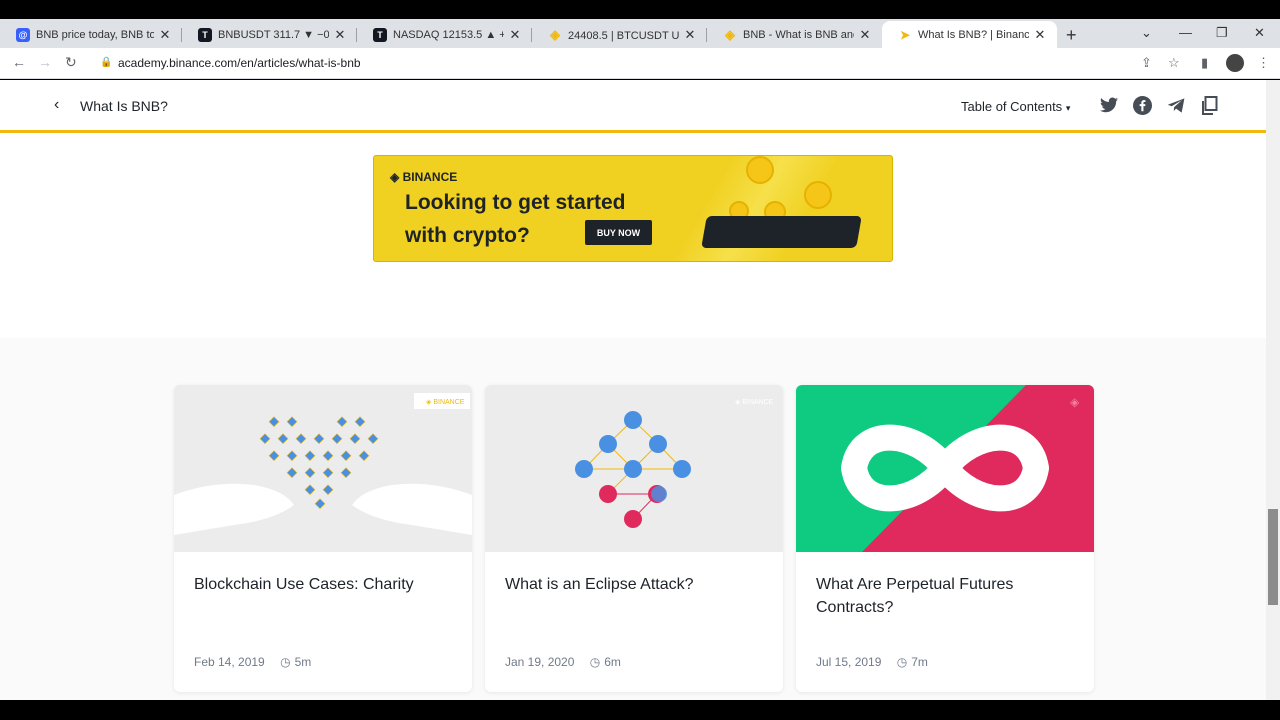 The image size is (1280, 720). Describe the element at coordinates (1068, 108) in the screenshot. I see `chevron-down-icon: ▾` at that location.